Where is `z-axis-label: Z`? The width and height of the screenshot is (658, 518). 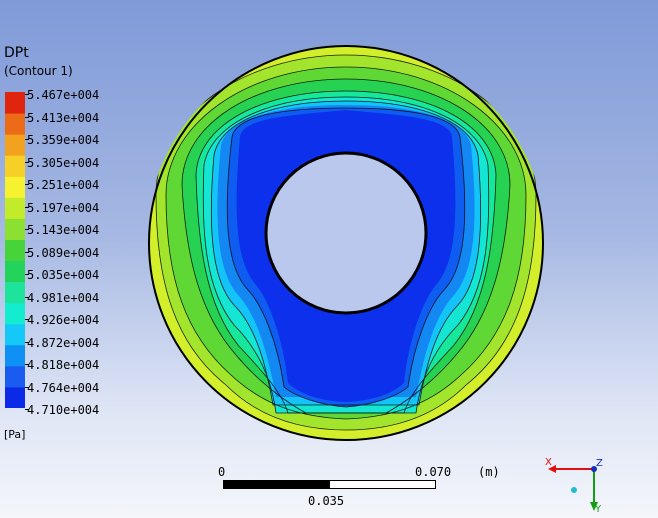 z-axis-label: Z is located at coordinates (599, 463).